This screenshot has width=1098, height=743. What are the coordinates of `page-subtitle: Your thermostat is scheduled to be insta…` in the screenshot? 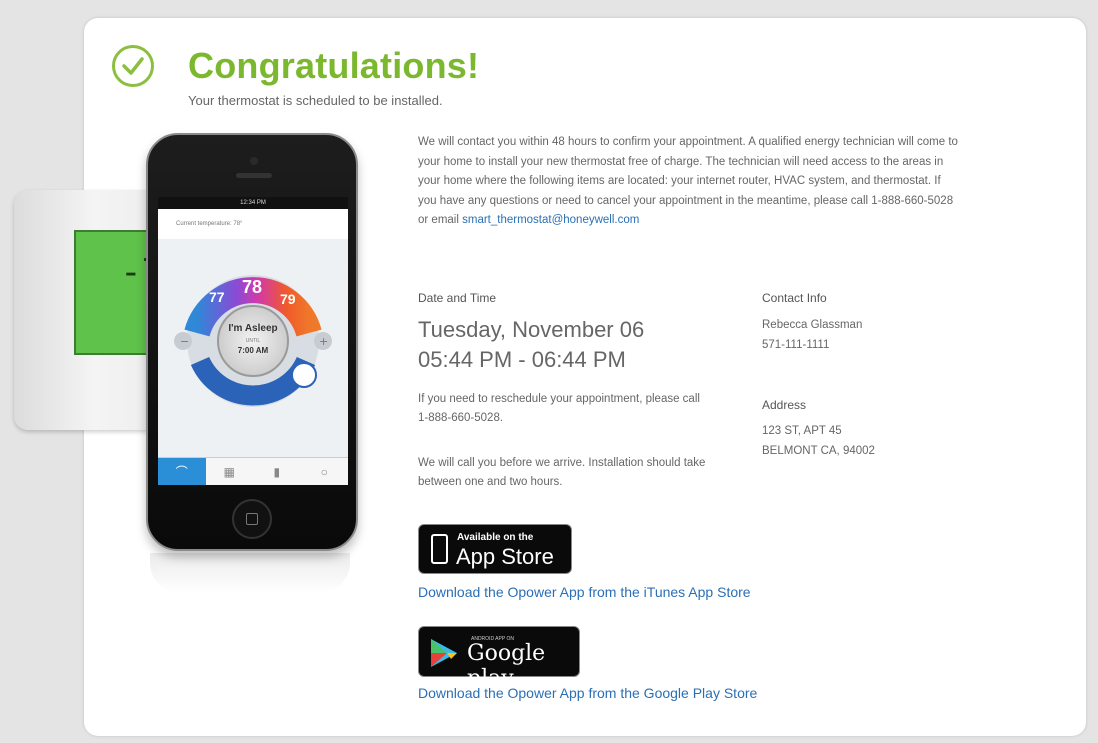 It's located at (315, 100).